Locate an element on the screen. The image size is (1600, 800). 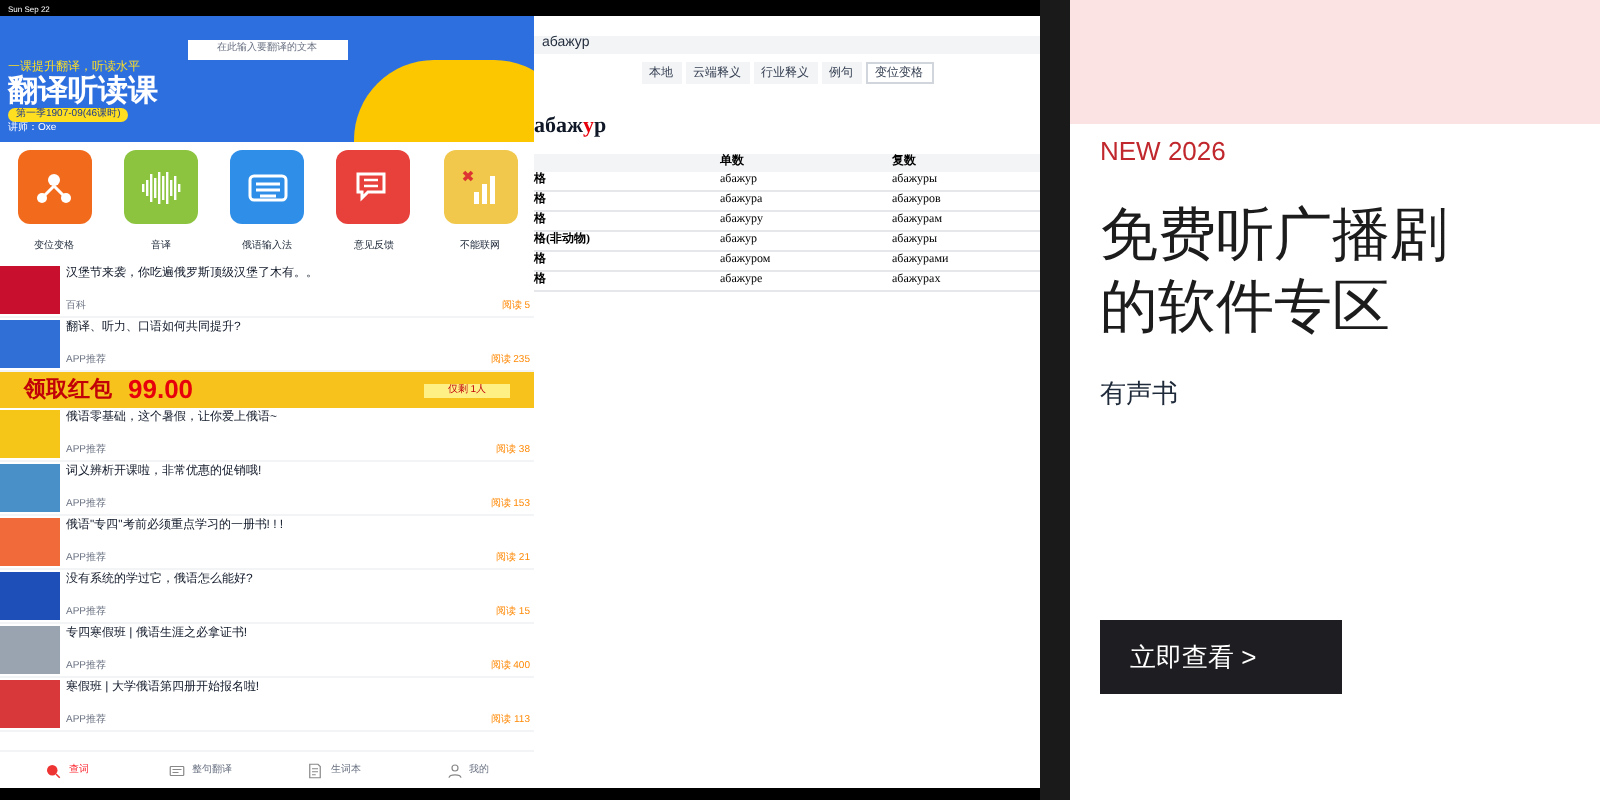
notebook-icon is located at coordinates (315, 770).